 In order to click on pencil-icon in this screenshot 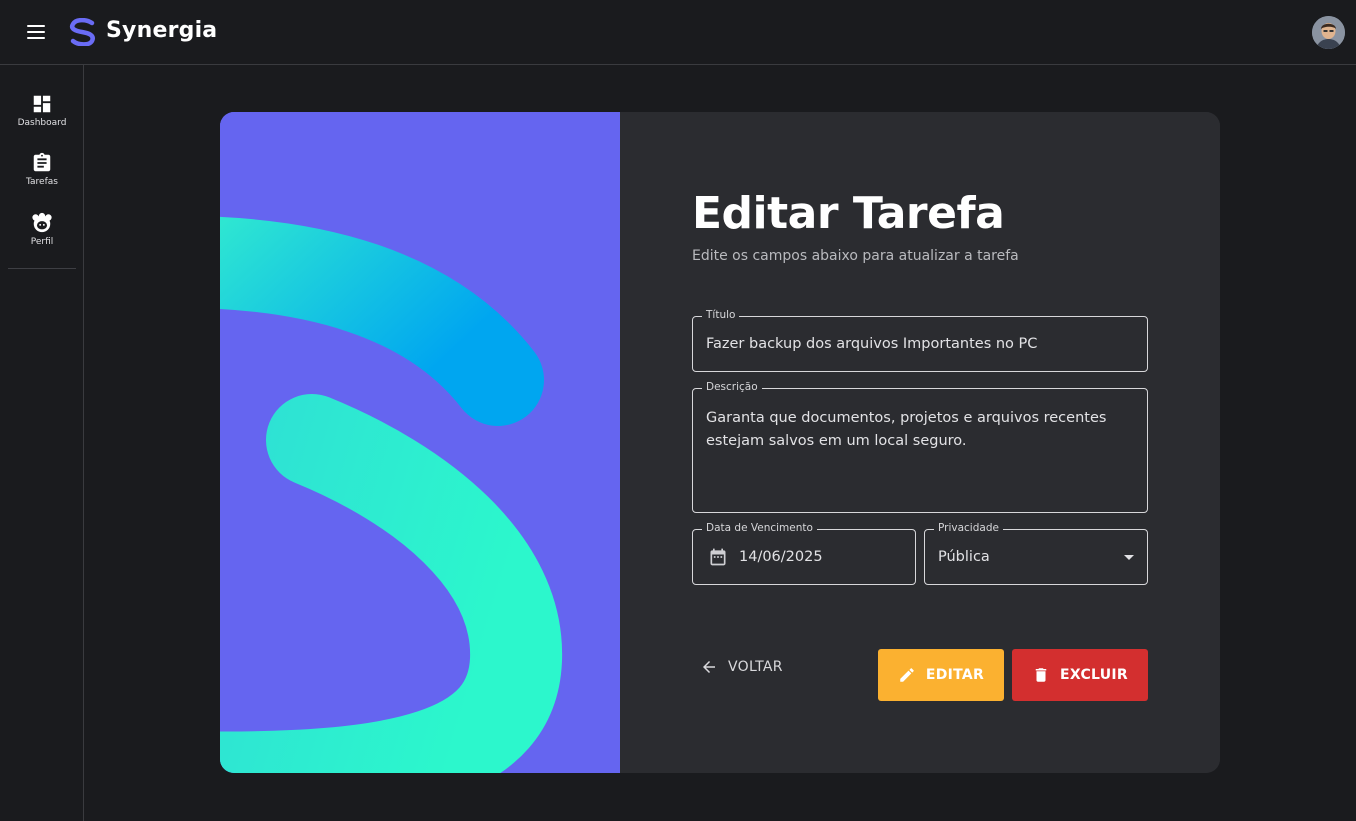, I will do `click(907, 675)`.